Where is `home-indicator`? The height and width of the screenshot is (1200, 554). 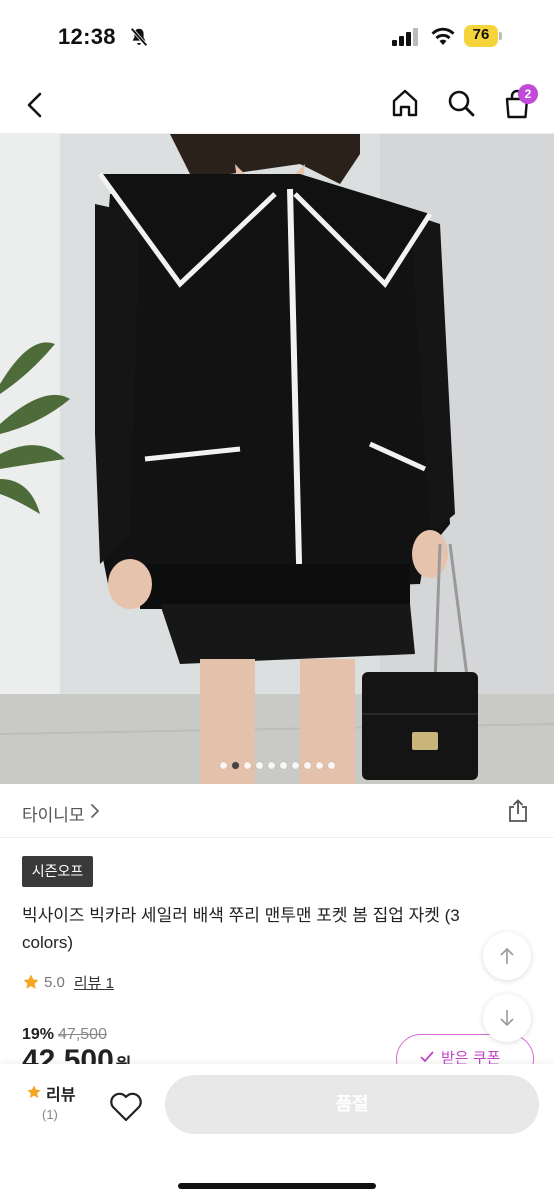 home-indicator is located at coordinates (277, 1186).